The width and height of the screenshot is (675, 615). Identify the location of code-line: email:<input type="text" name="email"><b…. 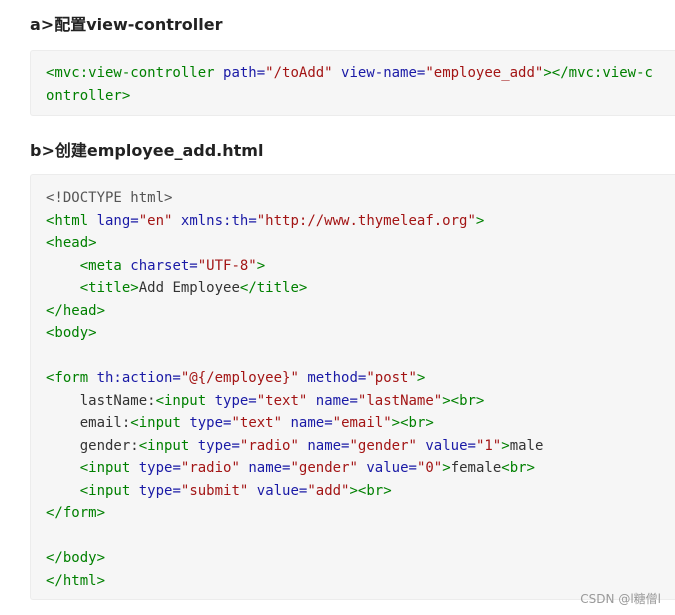
(353, 423).